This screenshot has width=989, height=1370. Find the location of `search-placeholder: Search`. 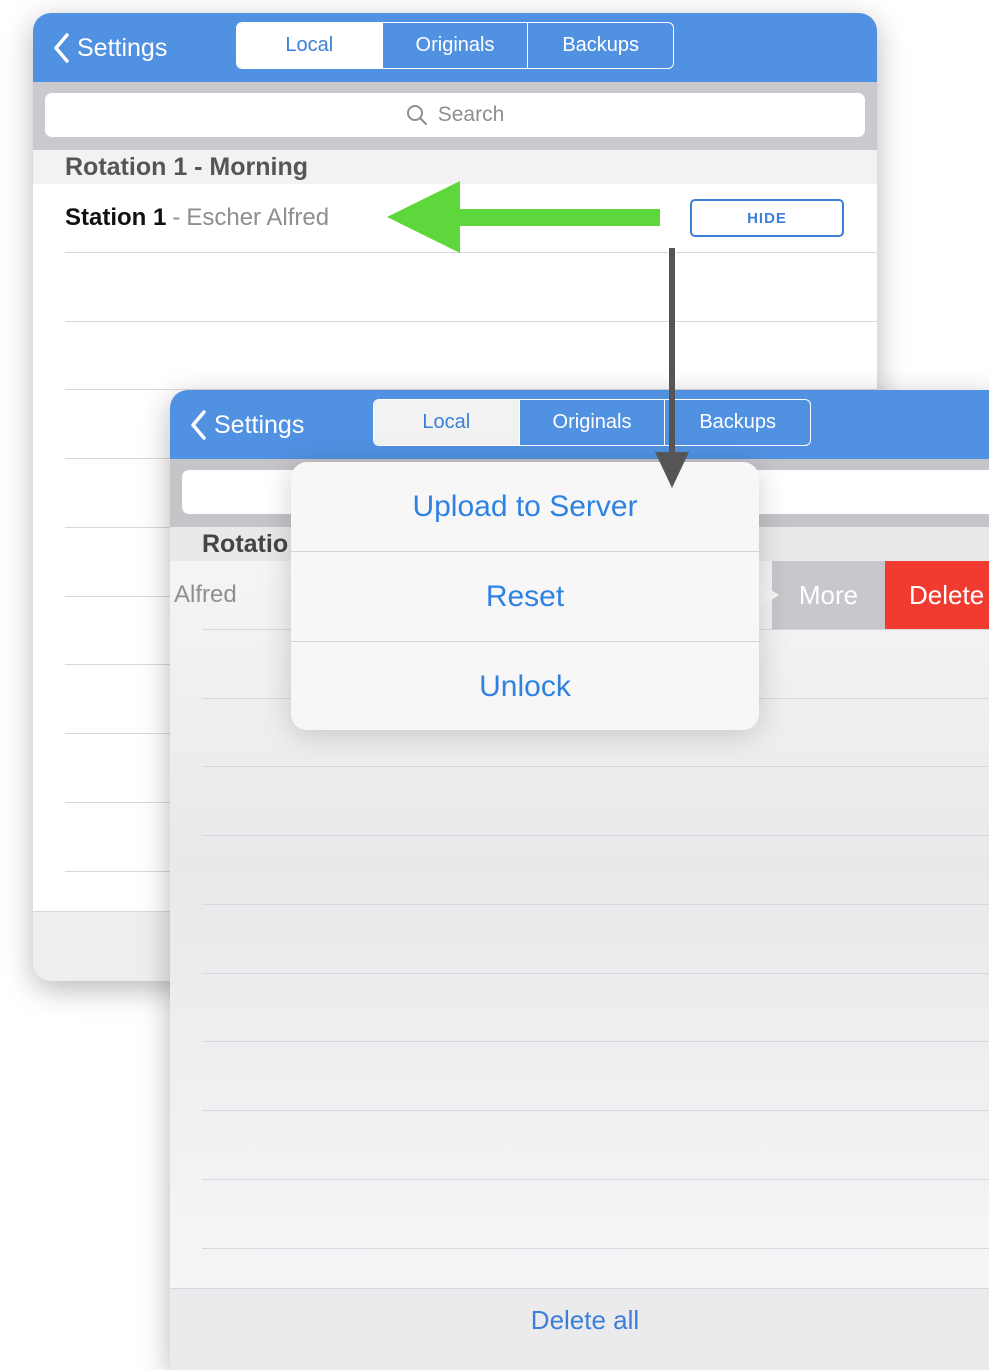

search-placeholder: Search is located at coordinates (471, 114).